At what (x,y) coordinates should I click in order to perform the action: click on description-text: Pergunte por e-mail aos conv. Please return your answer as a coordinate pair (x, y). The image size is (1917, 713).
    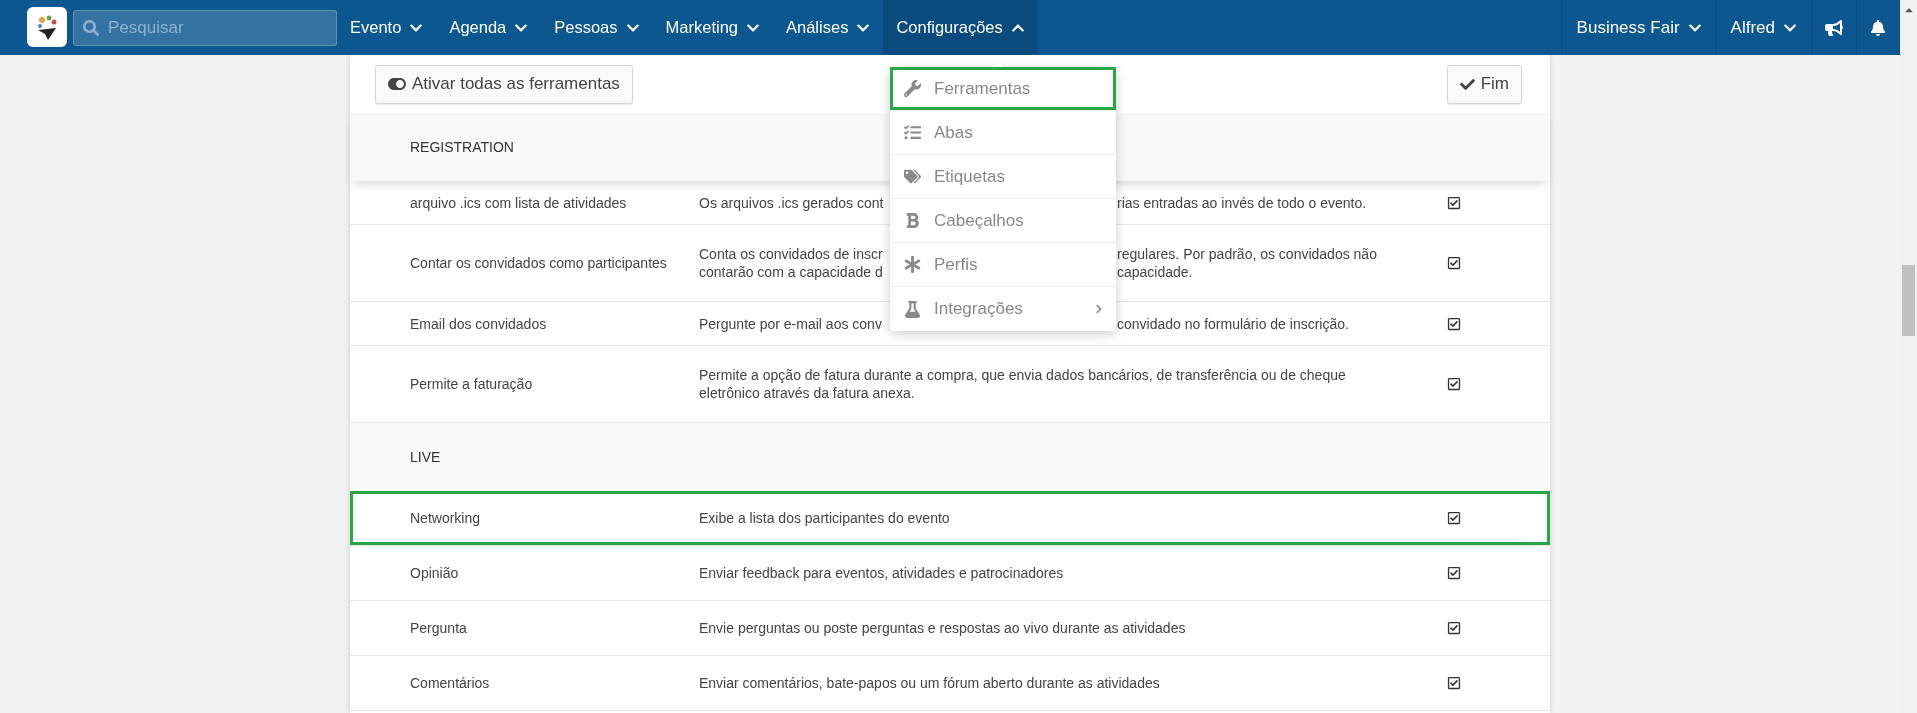
    Looking at the image, I should click on (791, 323).